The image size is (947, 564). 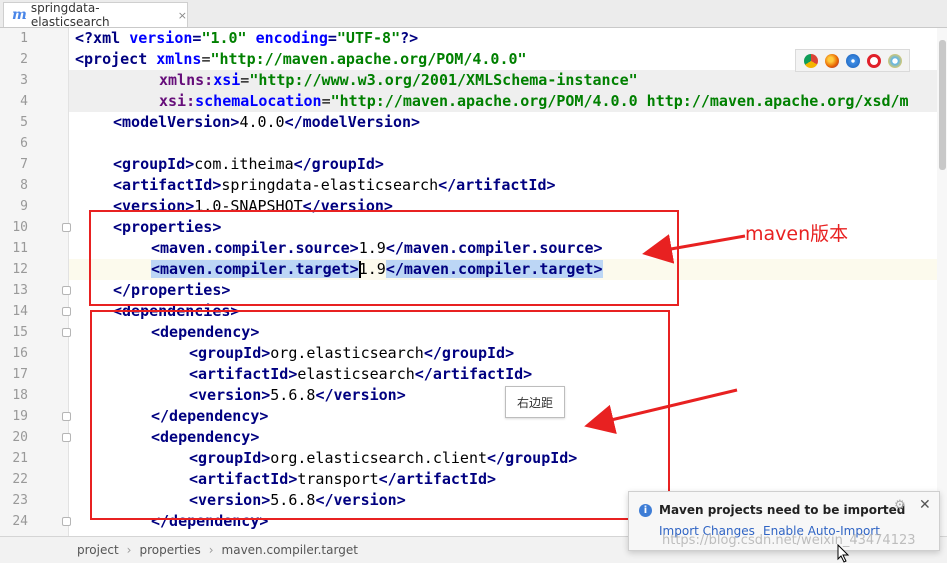 What do you see at coordinates (20, 437) in the screenshot?
I see `line-number: 20` at bounding box center [20, 437].